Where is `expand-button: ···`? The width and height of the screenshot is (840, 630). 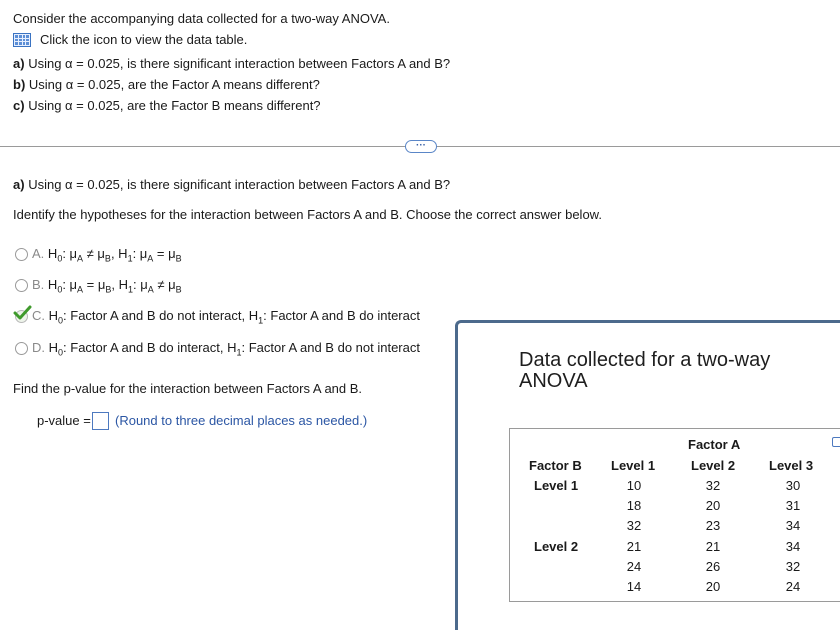
expand-button: ··· is located at coordinates (421, 146).